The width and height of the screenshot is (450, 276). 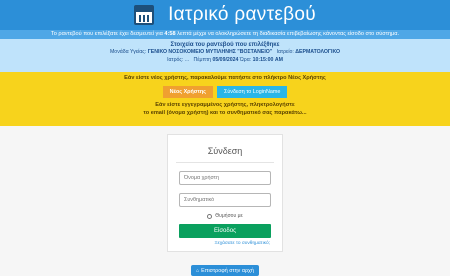 What do you see at coordinates (227, 270) in the screenshot?
I see `back-home-label: Επιστροφή στην αρχή` at bounding box center [227, 270].